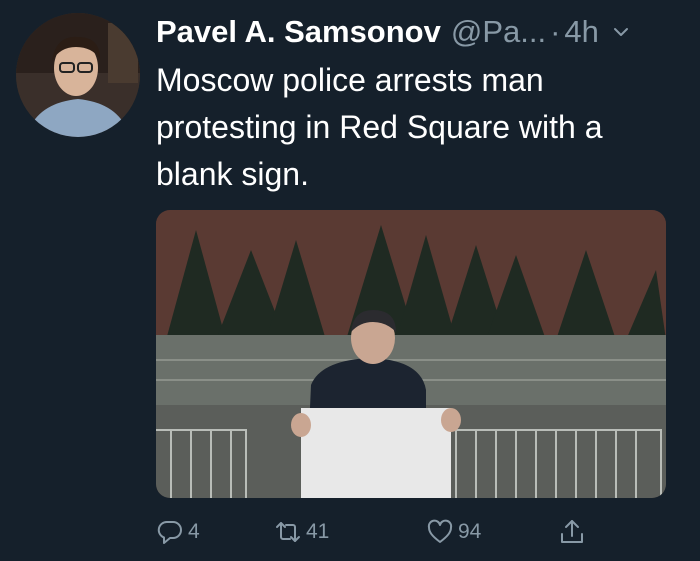 This screenshot has width=700, height=561. I want to click on chevron-down-icon, so click(621, 32).